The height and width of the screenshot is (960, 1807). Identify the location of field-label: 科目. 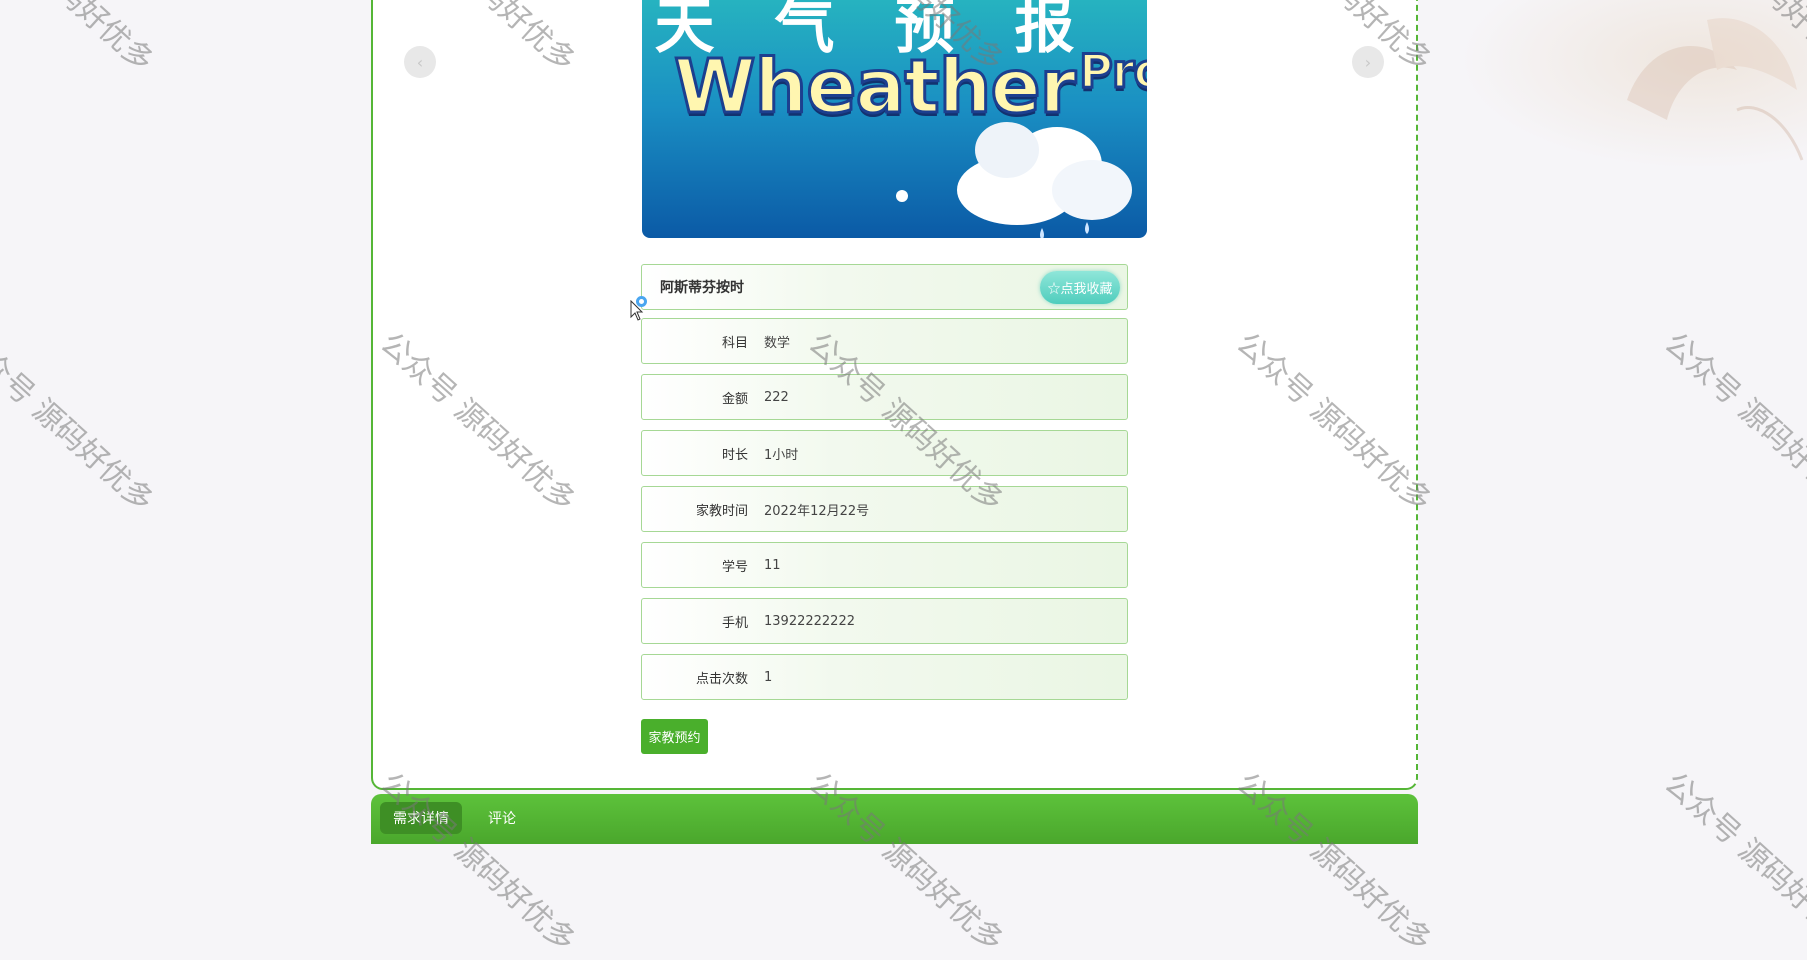
(734, 343).